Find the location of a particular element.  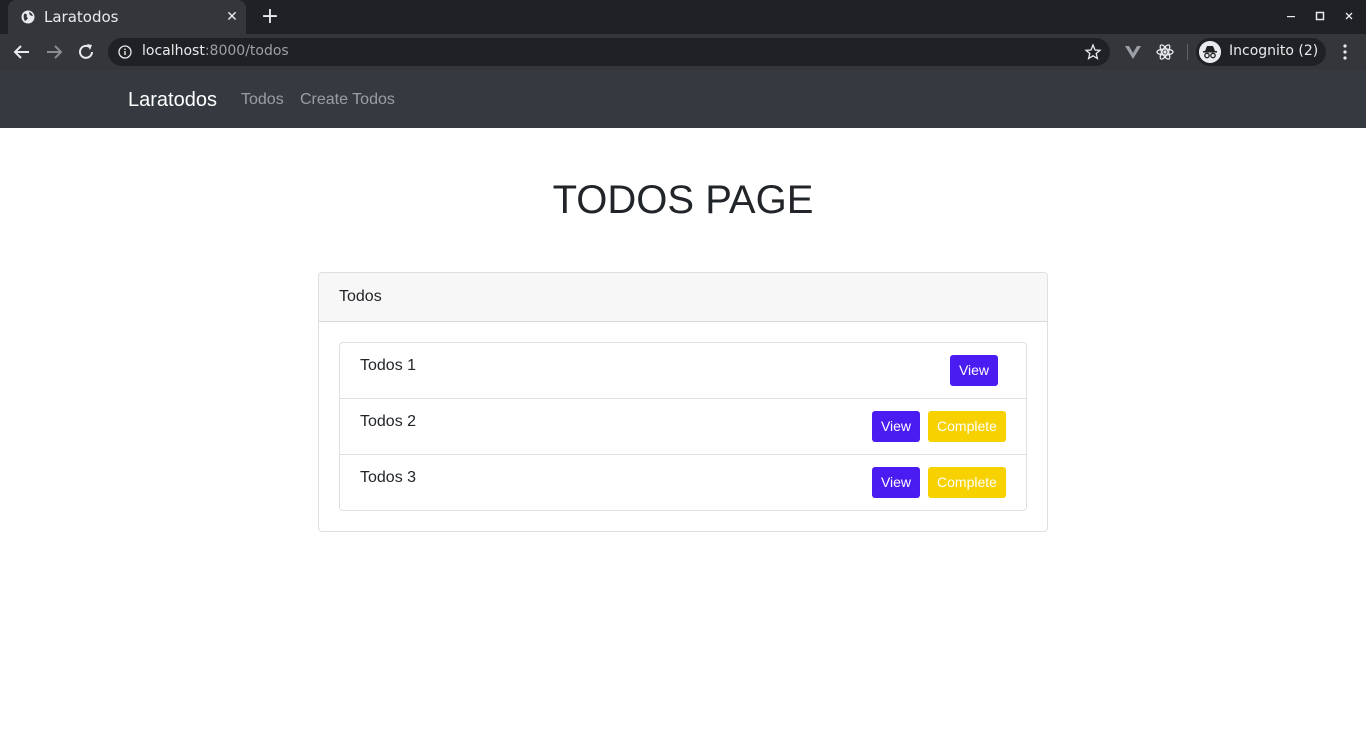

list-item: Todos 2 View Complete is located at coordinates (683, 426).